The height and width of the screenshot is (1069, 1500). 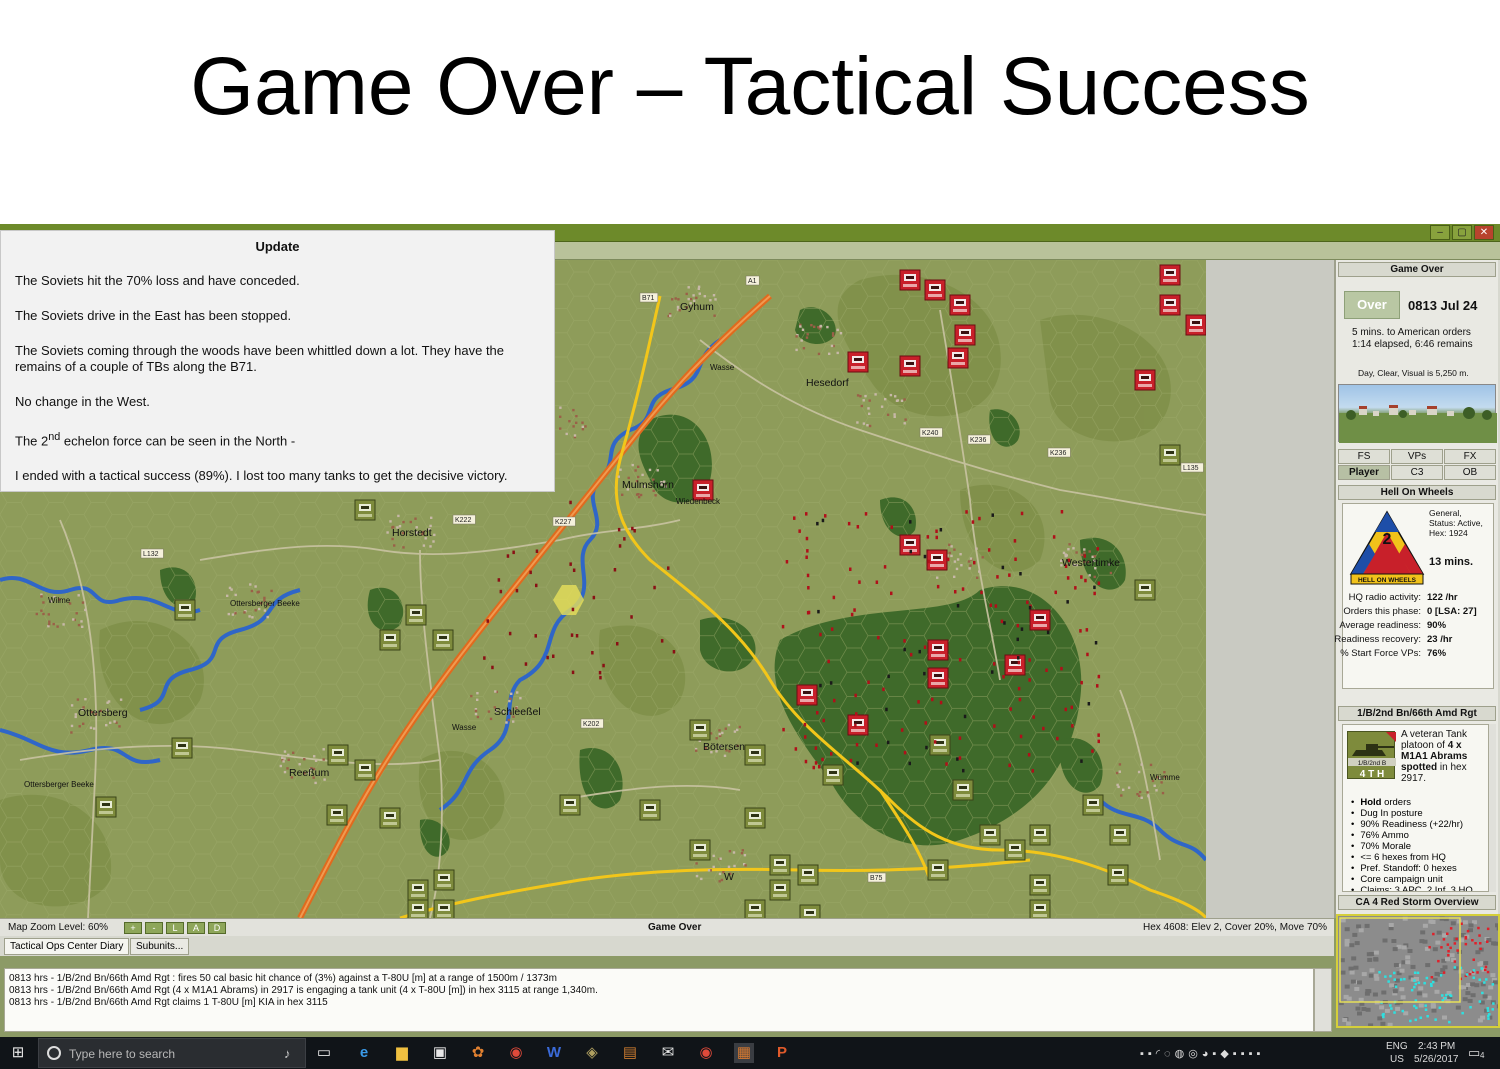 I want to click on chrome2-icon: ◉, so click(x=706, y=1053).